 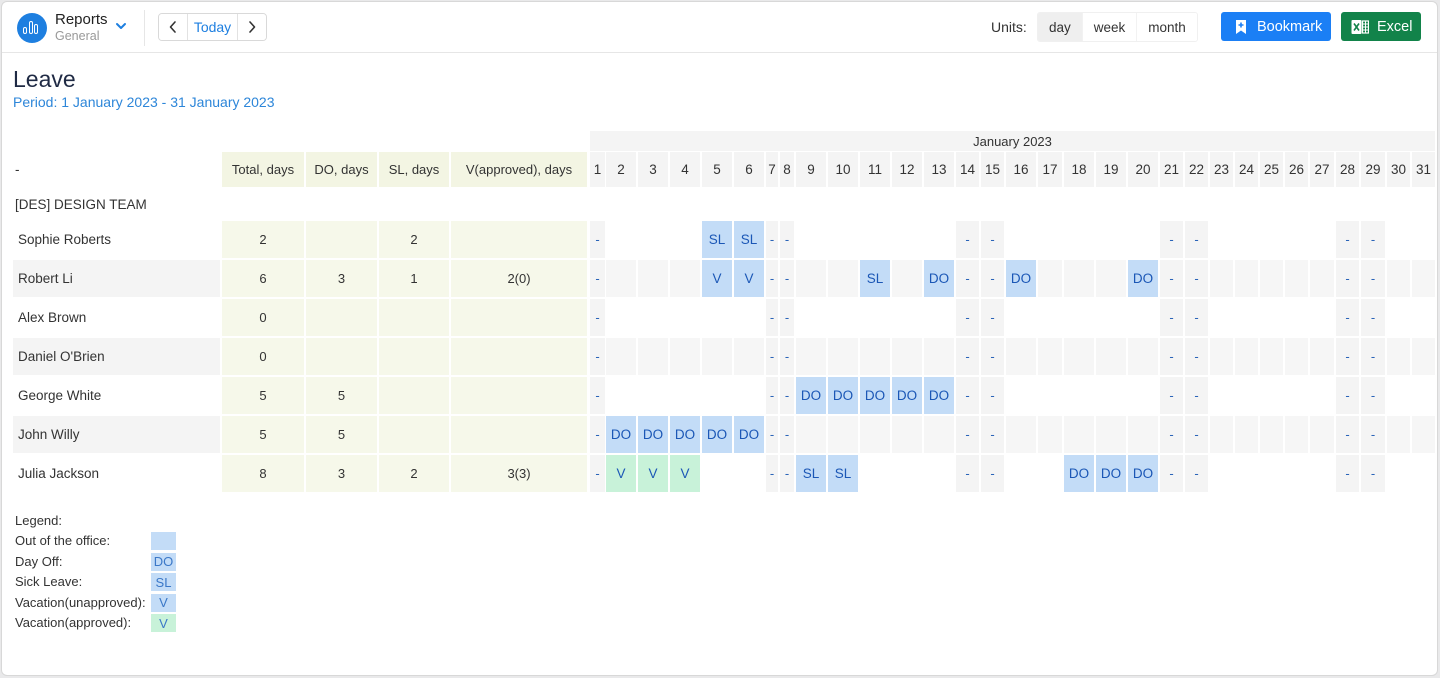 I want to click on unit-month-button: month, so click(x=1167, y=27).